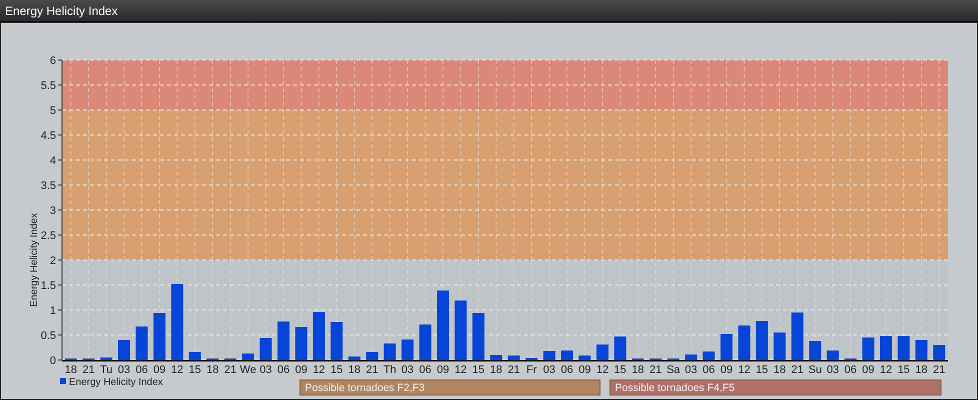 The height and width of the screenshot is (400, 978). I want to click on x-tick-label: Su, so click(815, 370).